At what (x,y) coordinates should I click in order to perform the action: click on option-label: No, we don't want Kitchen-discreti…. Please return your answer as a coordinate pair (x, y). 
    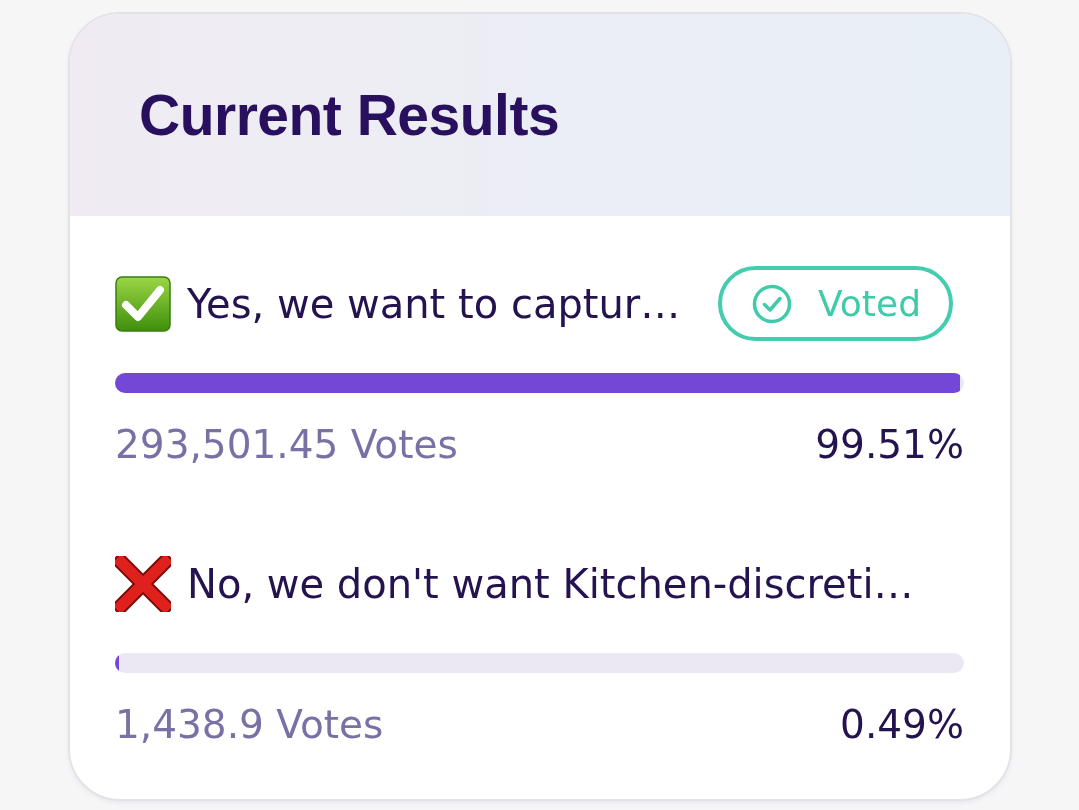
    Looking at the image, I should click on (550, 583).